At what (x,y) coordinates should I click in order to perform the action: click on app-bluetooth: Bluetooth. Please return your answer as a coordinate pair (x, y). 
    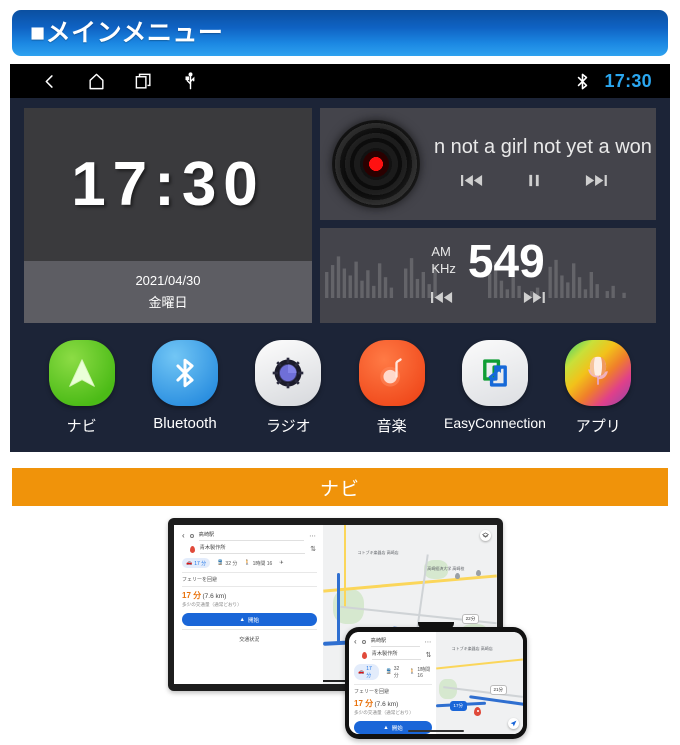
    Looking at the image, I should click on (184, 386).